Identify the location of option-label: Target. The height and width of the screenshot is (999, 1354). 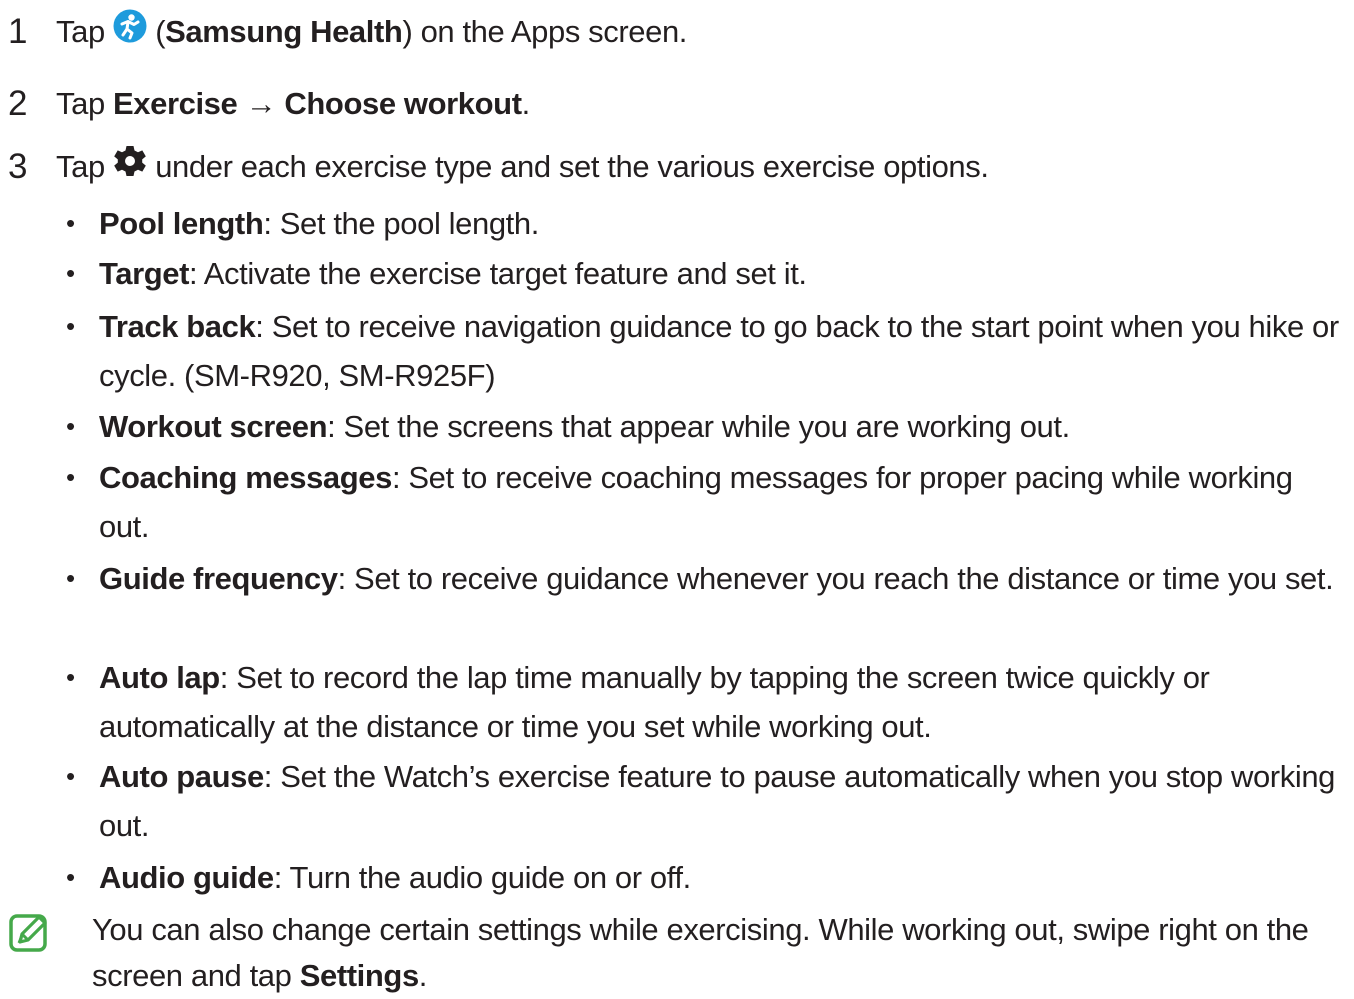
(144, 273).